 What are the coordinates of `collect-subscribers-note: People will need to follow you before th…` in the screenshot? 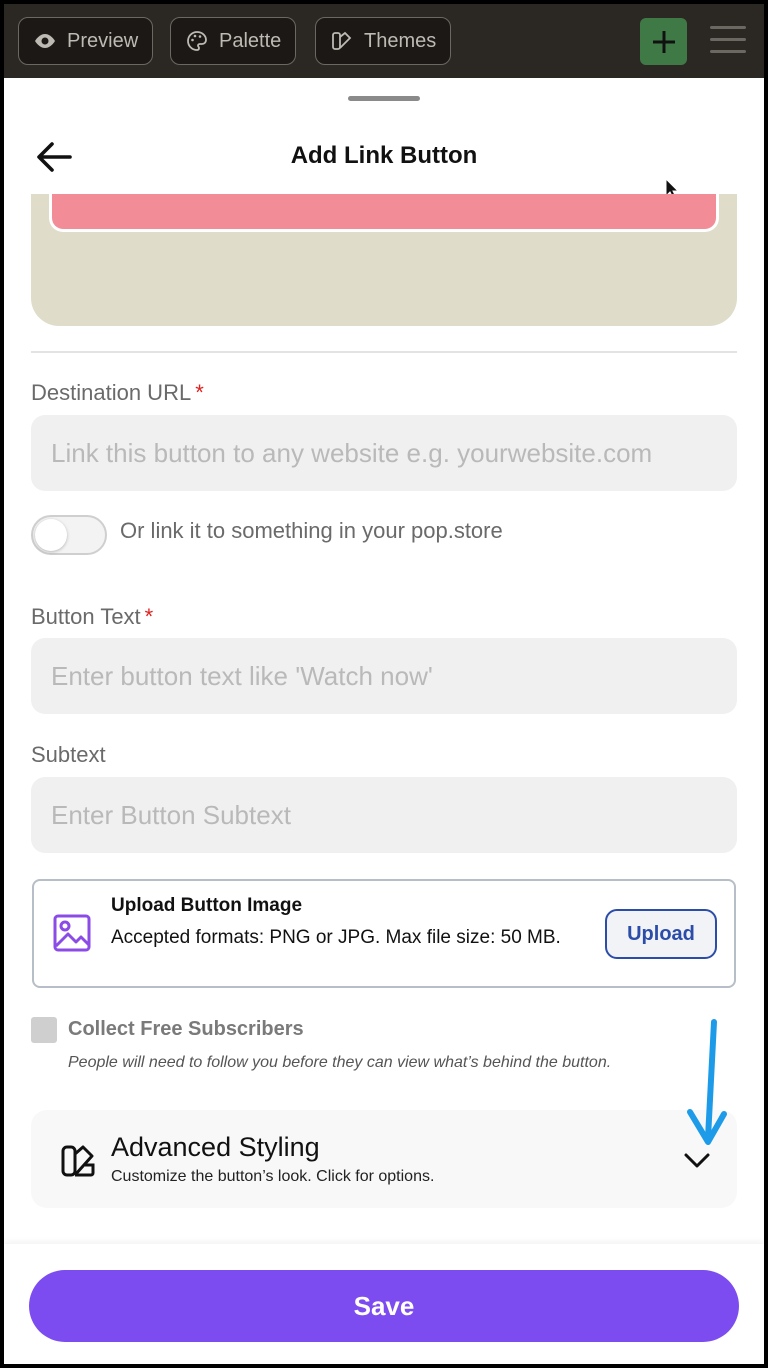 It's located at (340, 1062).